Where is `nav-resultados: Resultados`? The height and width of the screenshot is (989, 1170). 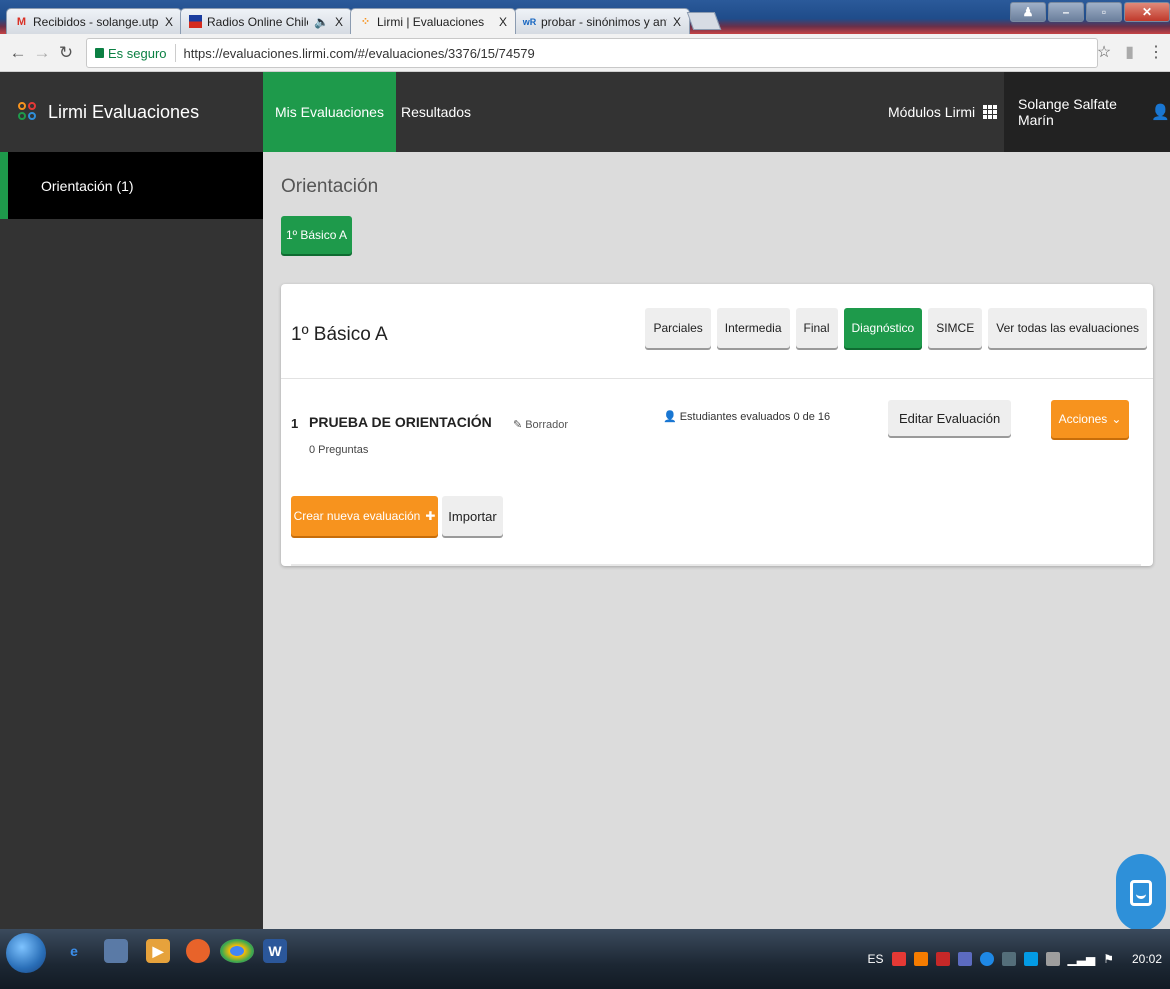
nav-resultados: Resultados is located at coordinates (436, 112).